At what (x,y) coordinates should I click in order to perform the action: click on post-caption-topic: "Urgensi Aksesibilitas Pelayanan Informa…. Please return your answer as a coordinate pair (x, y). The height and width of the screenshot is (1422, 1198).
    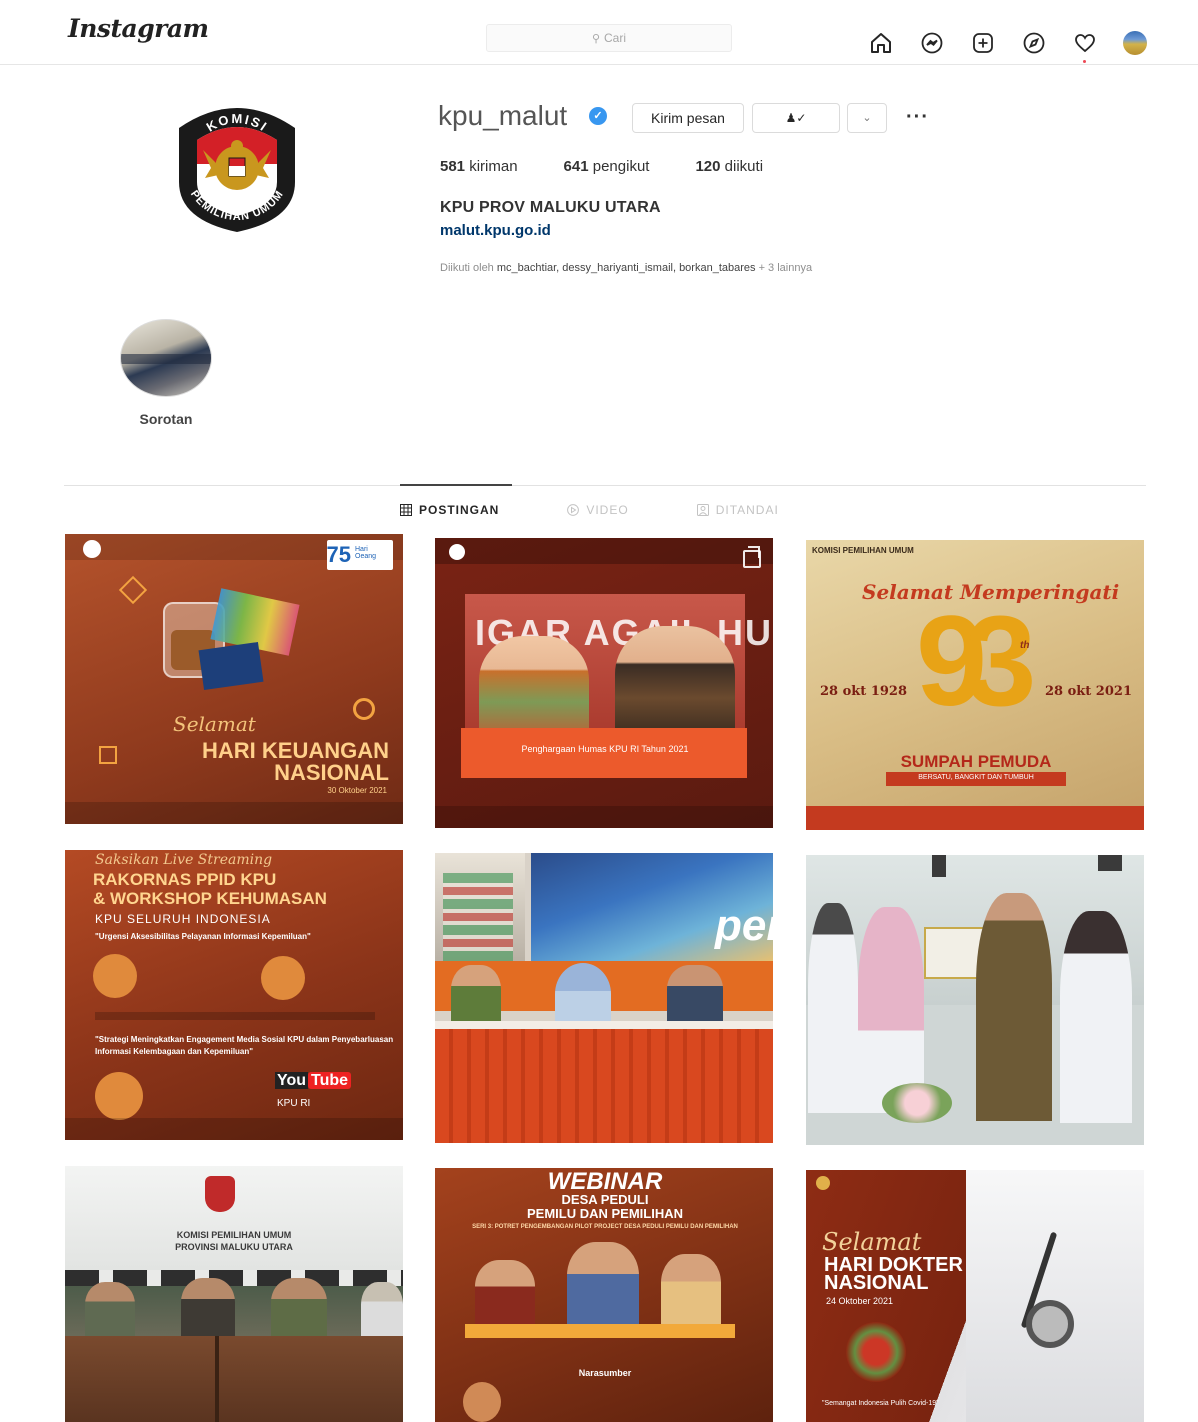
    Looking at the image, I should click on (203, 936).